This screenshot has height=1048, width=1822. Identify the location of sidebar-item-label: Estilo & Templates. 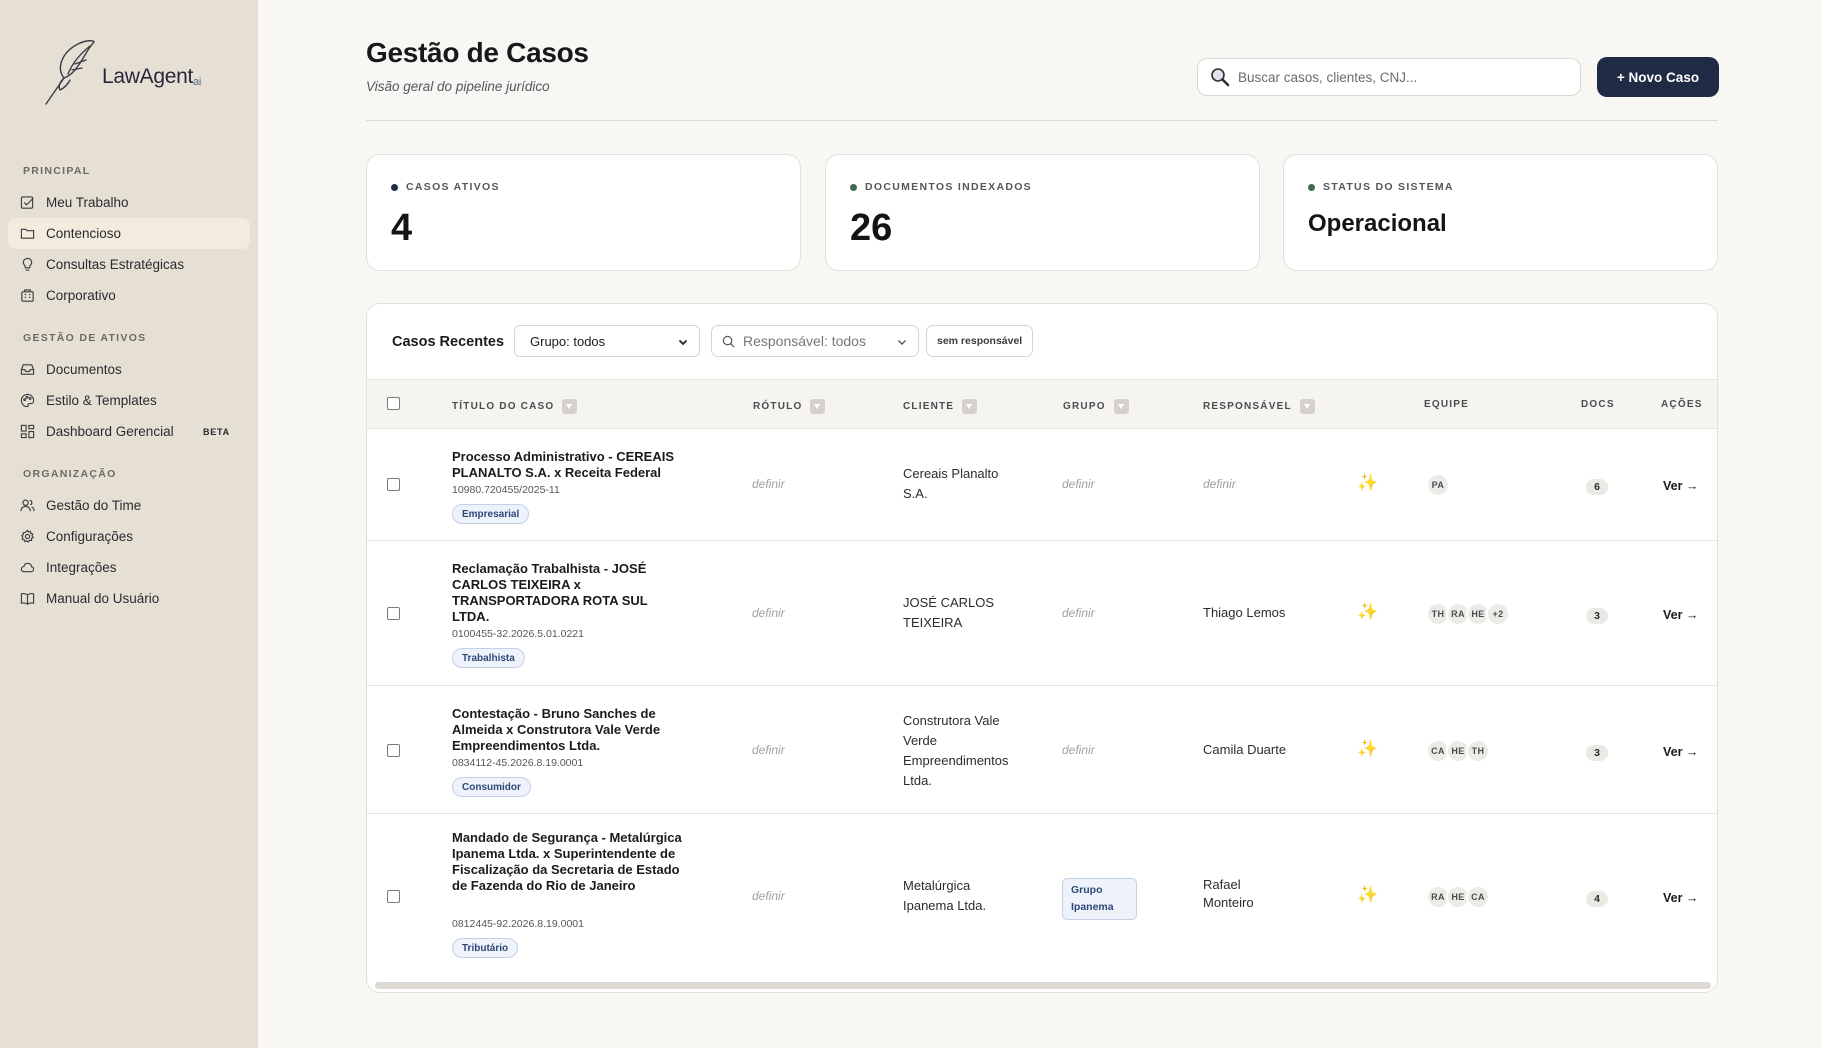
(101, 400).